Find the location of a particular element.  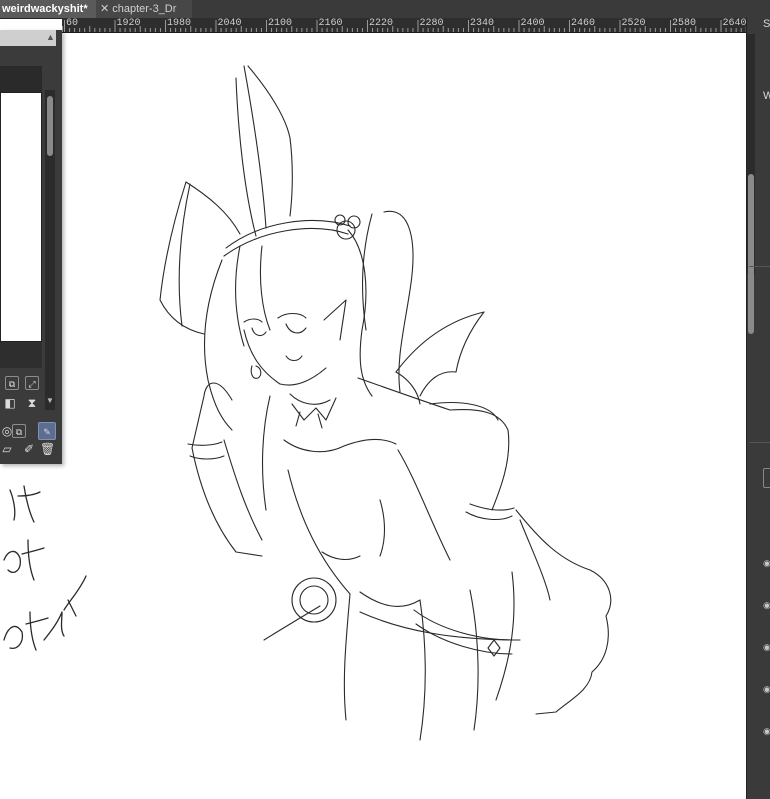

right-panel-scrollbar is located at coordinates (751, 184).